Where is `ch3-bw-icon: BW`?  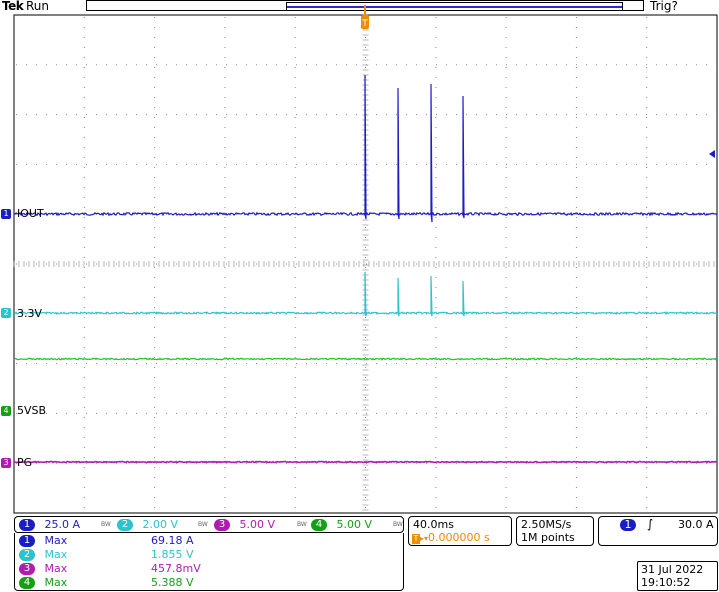 ch3-bw-icon: BW is located at coordinates (302, 524).